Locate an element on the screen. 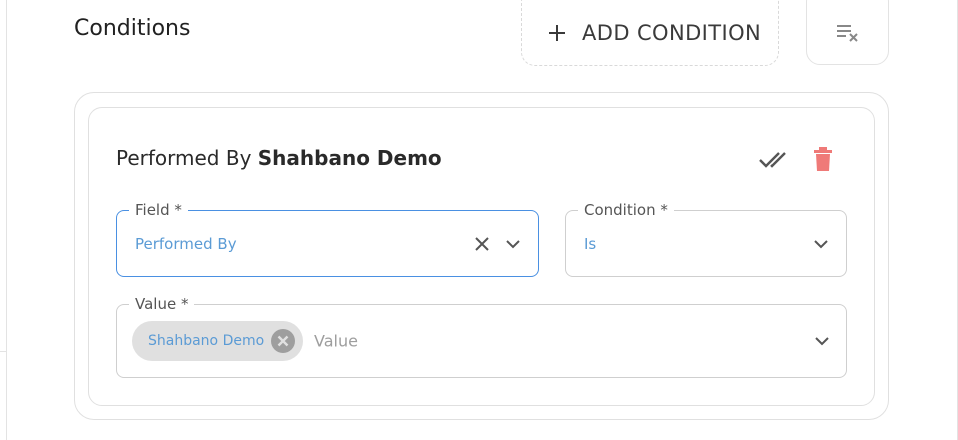 This screenshot has height=440, width=958. trash-icon is located at coordinates (823, 159).